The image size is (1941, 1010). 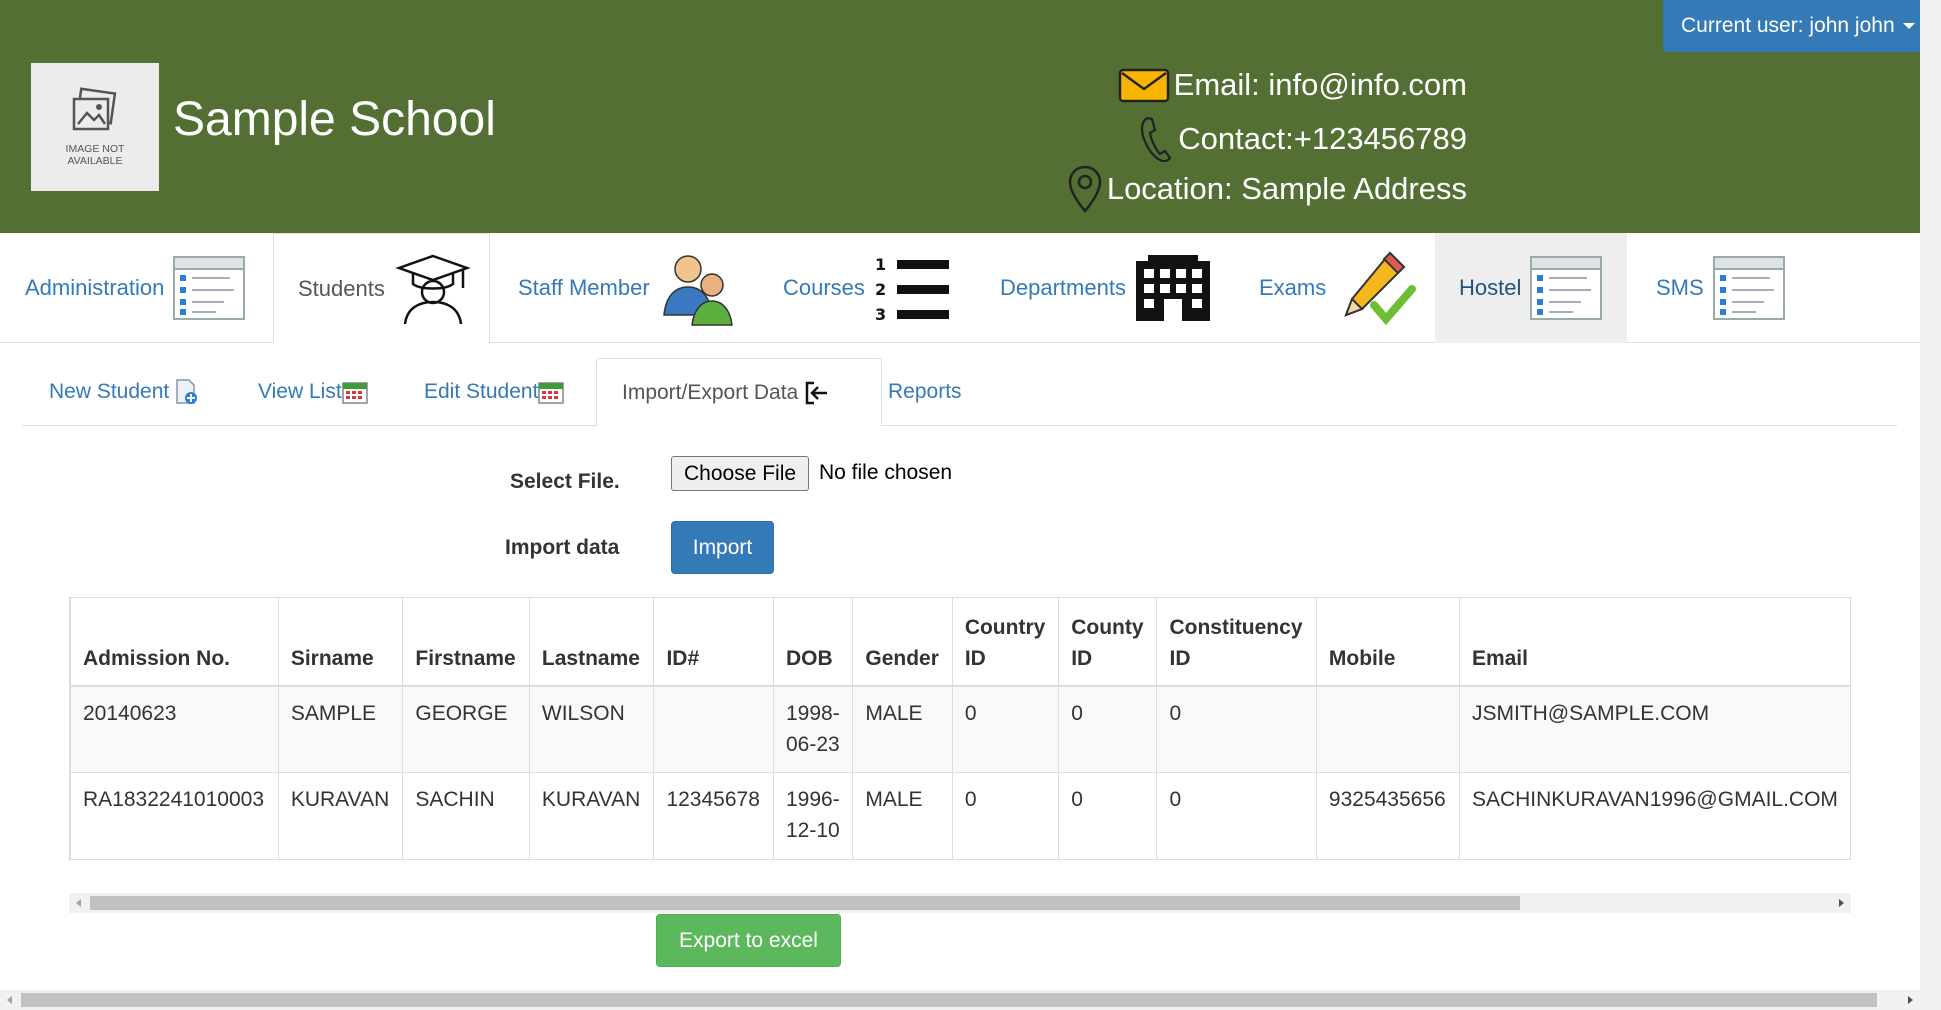 I want to click on table-cell: 9325435656, so click(x=1387, y=816).